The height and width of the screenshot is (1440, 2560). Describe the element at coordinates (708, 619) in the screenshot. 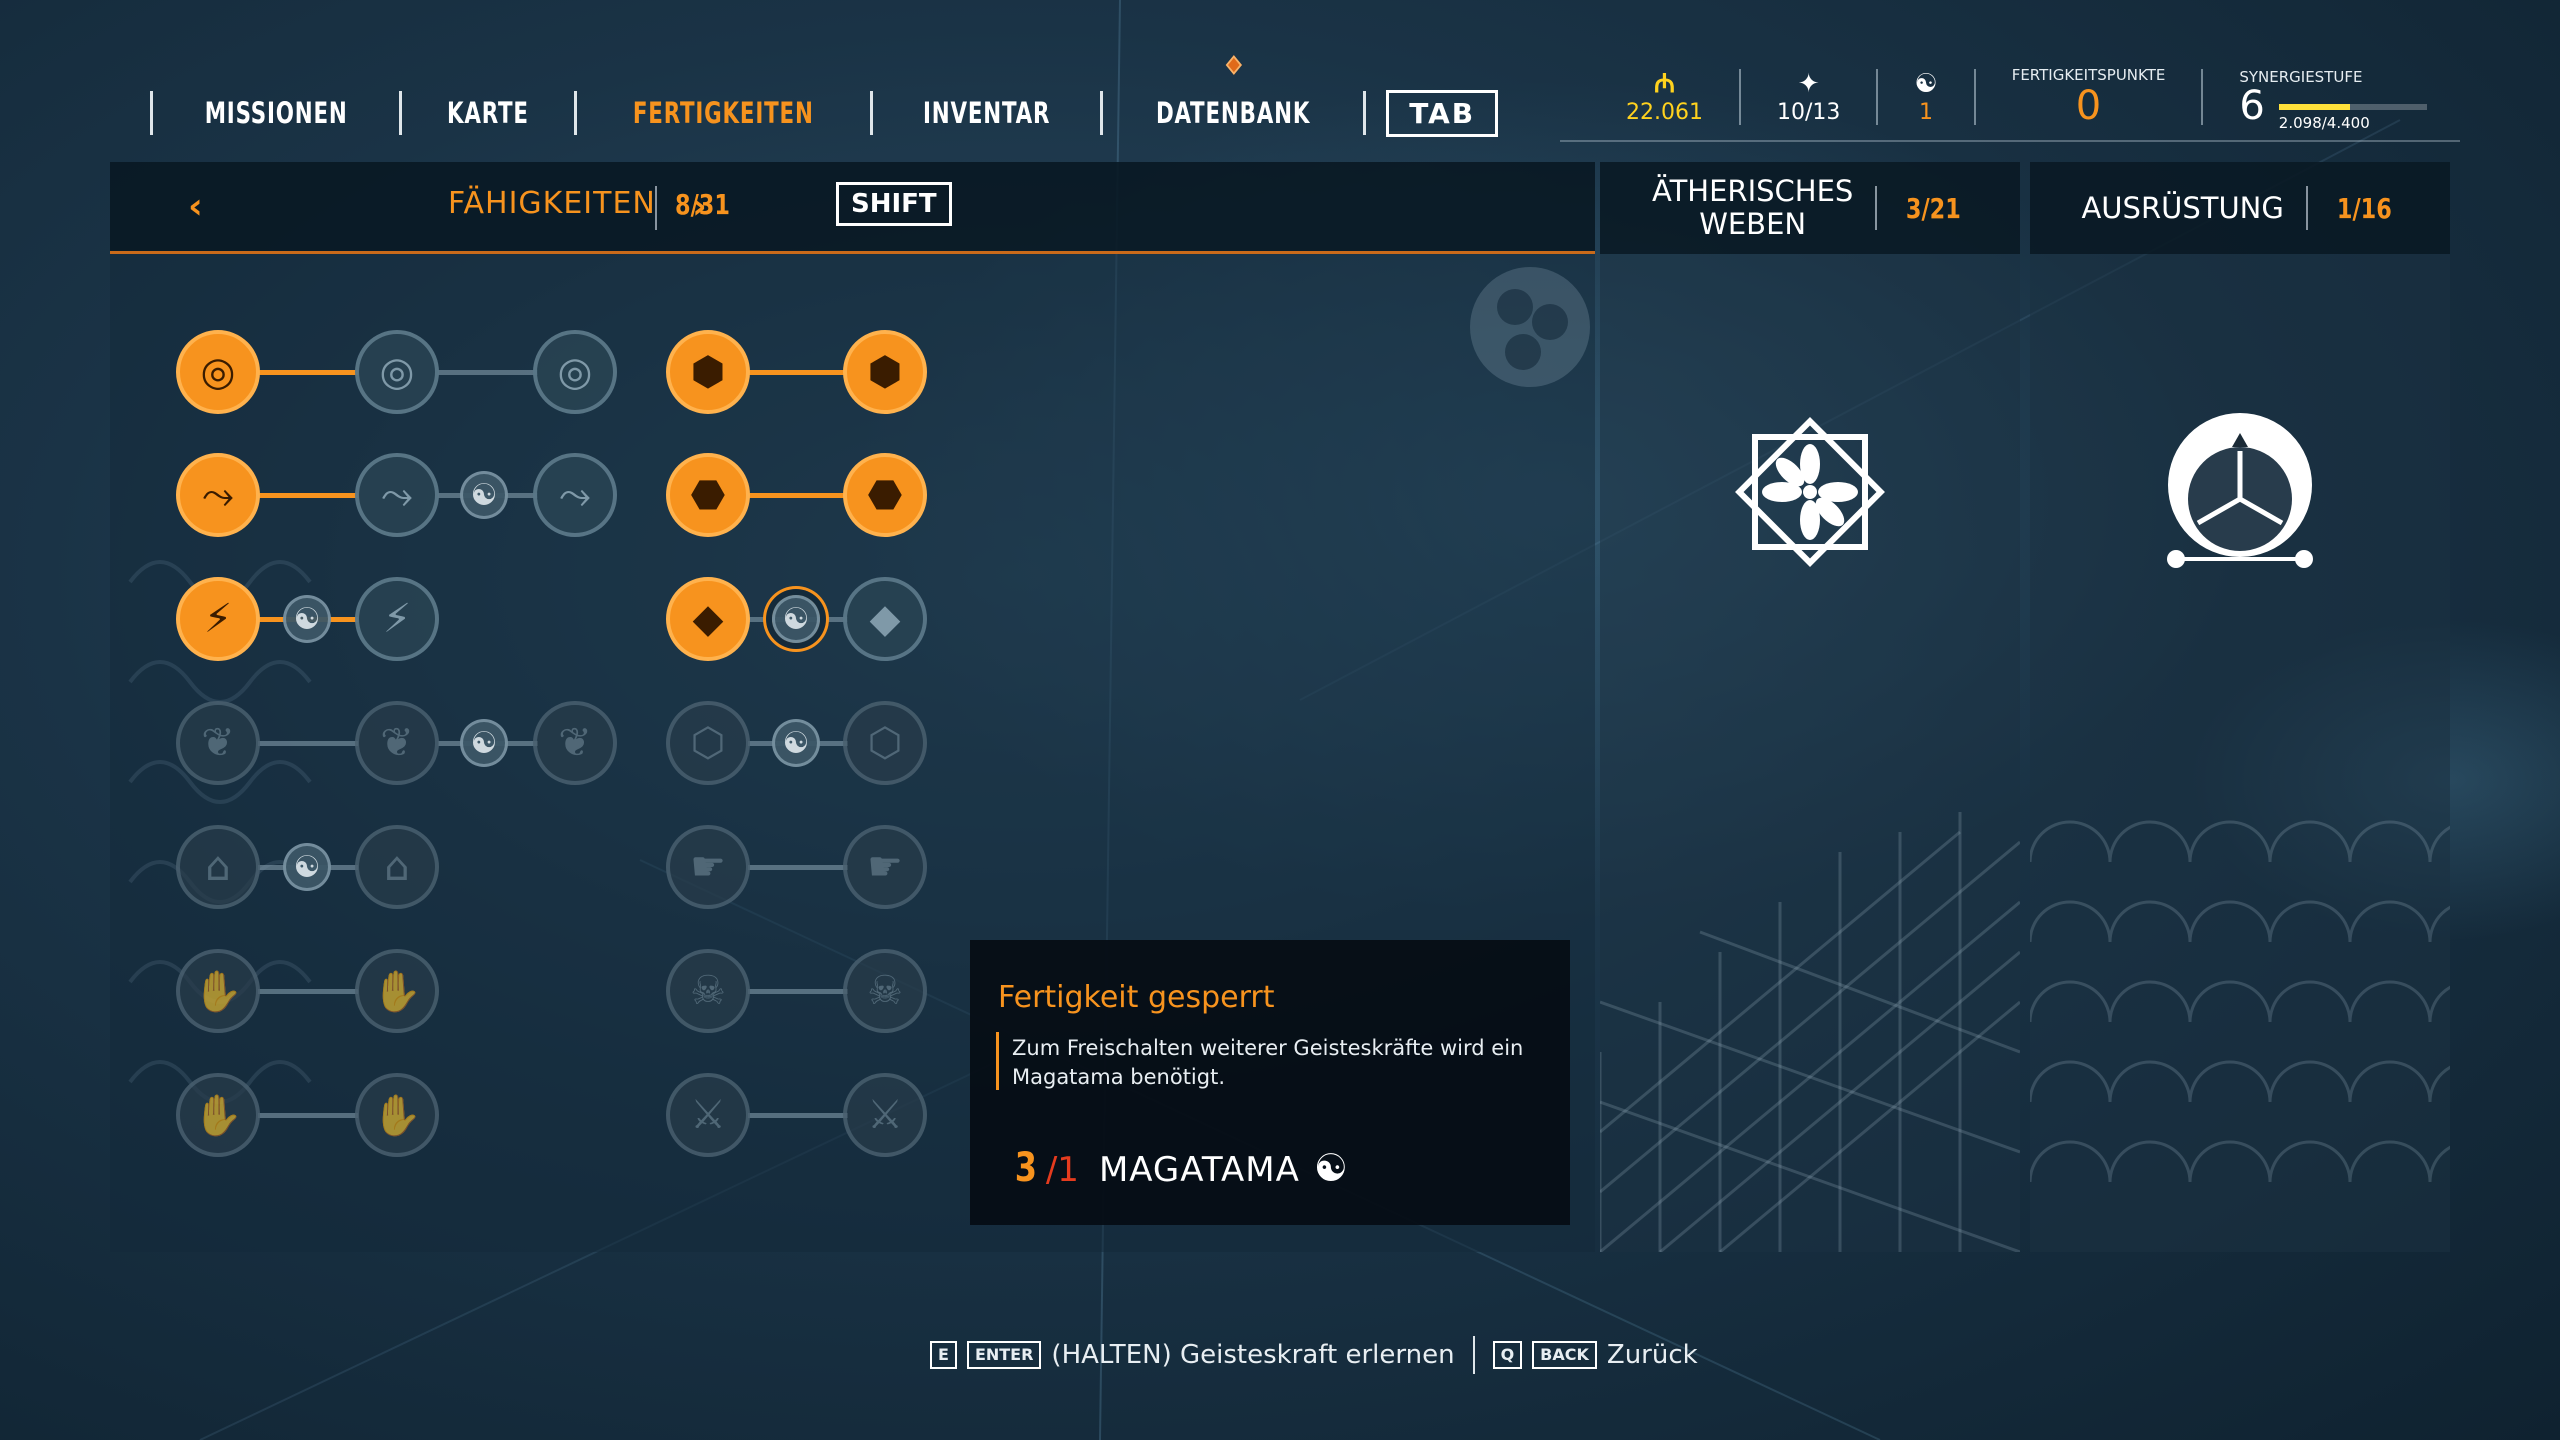

I see `skill-node-crystal: ◆` at that location.